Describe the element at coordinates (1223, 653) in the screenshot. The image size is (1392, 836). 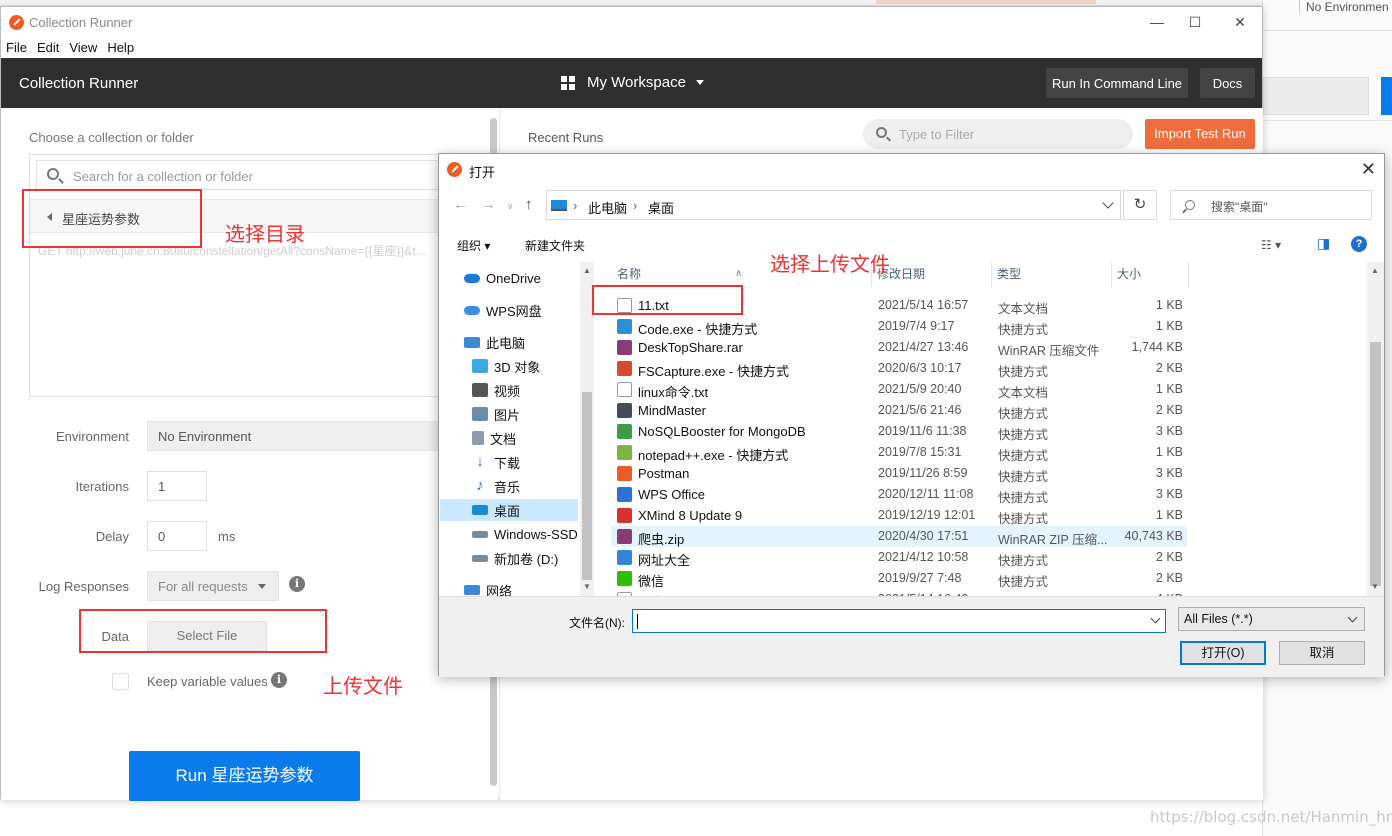
I see `open-button: 打开(O)` at that location.